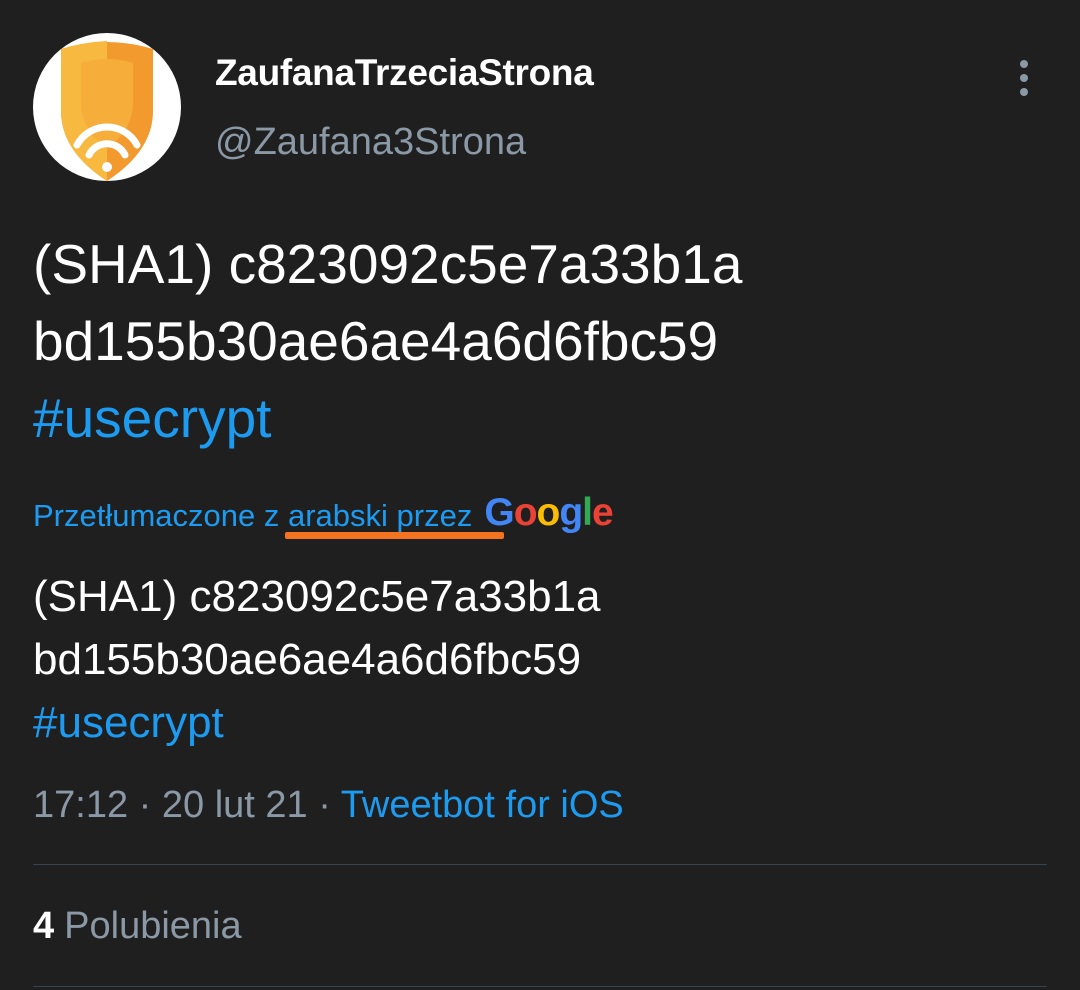 The height and width of the screenshot is (990, 1080). I want to click on translated-text-line: (SHA1) c823092c5e7a33b1a, so click(317, 596).